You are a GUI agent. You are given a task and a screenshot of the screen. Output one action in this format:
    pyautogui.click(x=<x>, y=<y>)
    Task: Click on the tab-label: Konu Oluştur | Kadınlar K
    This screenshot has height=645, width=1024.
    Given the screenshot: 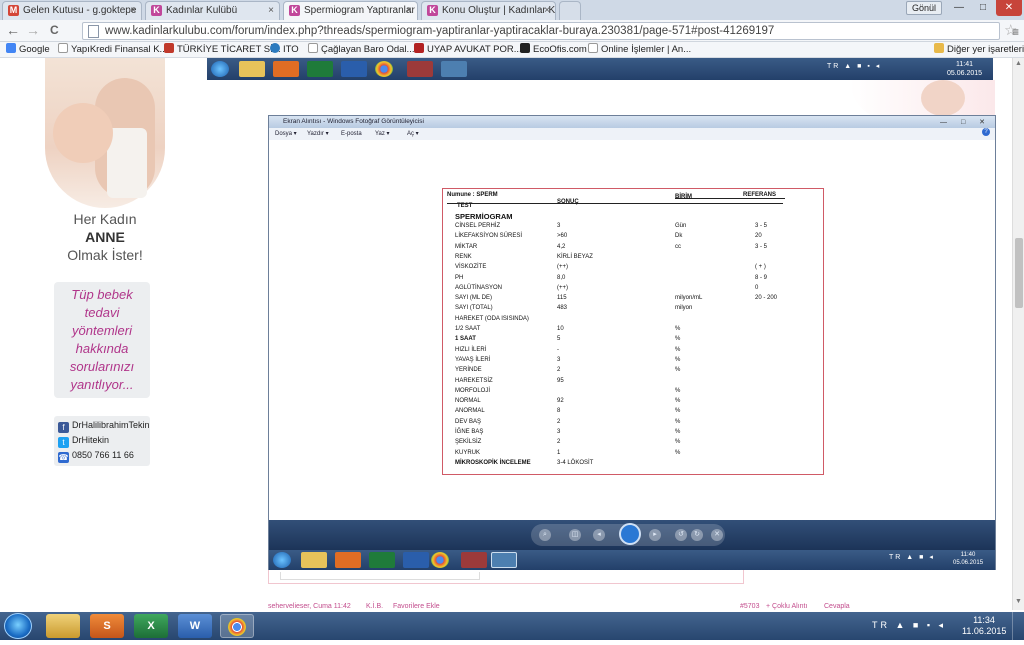 What is the action you would take?
    pyautogui.click(x=499, y=10)
    